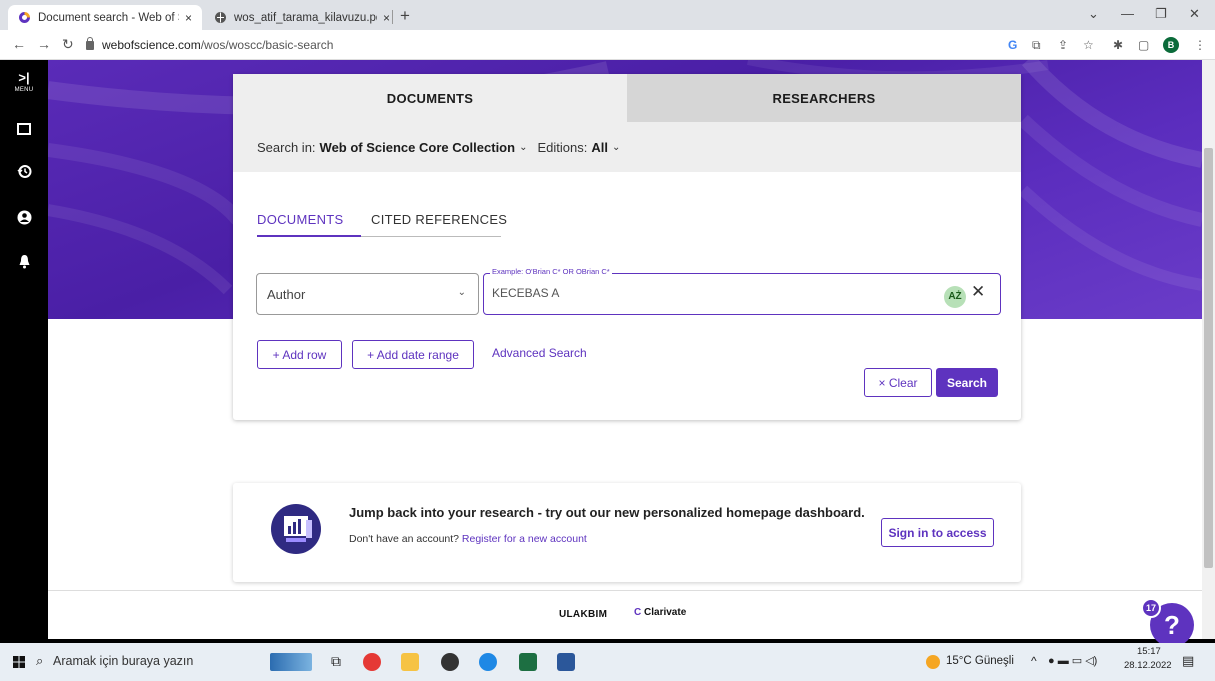 The width and height of the screenshot is (1215, 681). What do you see at coordinates (551, 271) in the screenshot?
I see `query-example-label: Example: O'Brian C* OR OBrian C*` at bounding box center [551, 271].